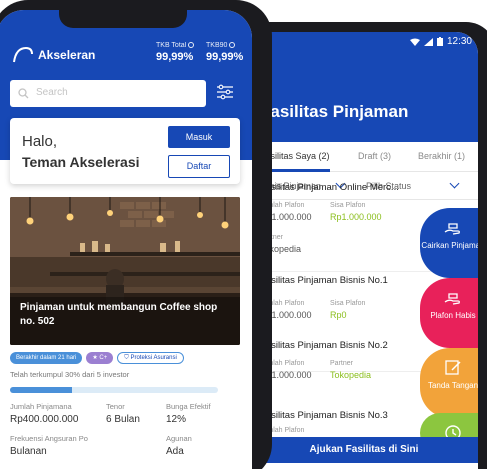  Describe the element at coordinates (334, 111) in the screenshot. I see `page-title: Fasilitas Pinjaman` at that location.